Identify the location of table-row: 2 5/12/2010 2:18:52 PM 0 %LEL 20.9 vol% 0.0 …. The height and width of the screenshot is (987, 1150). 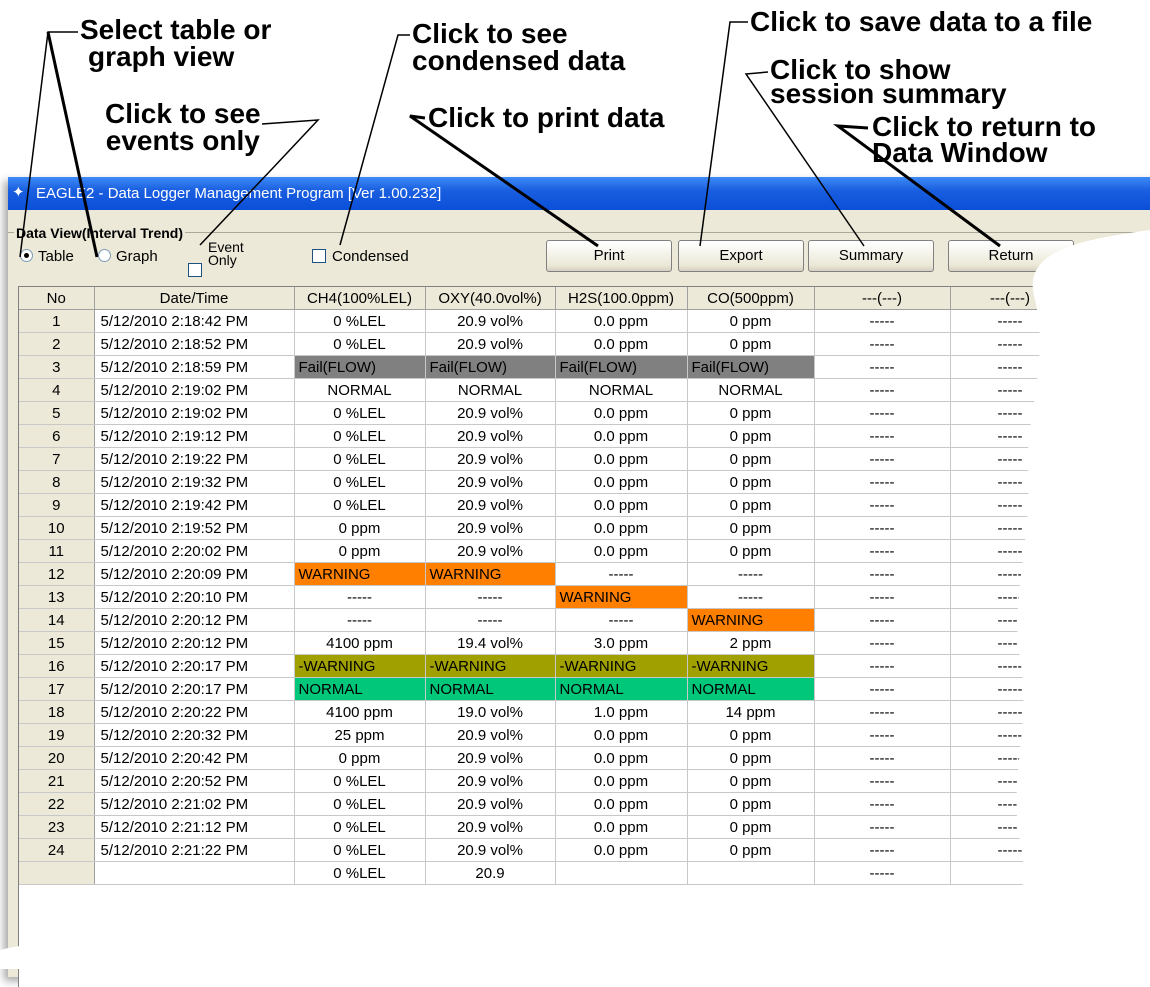
(545, 344).